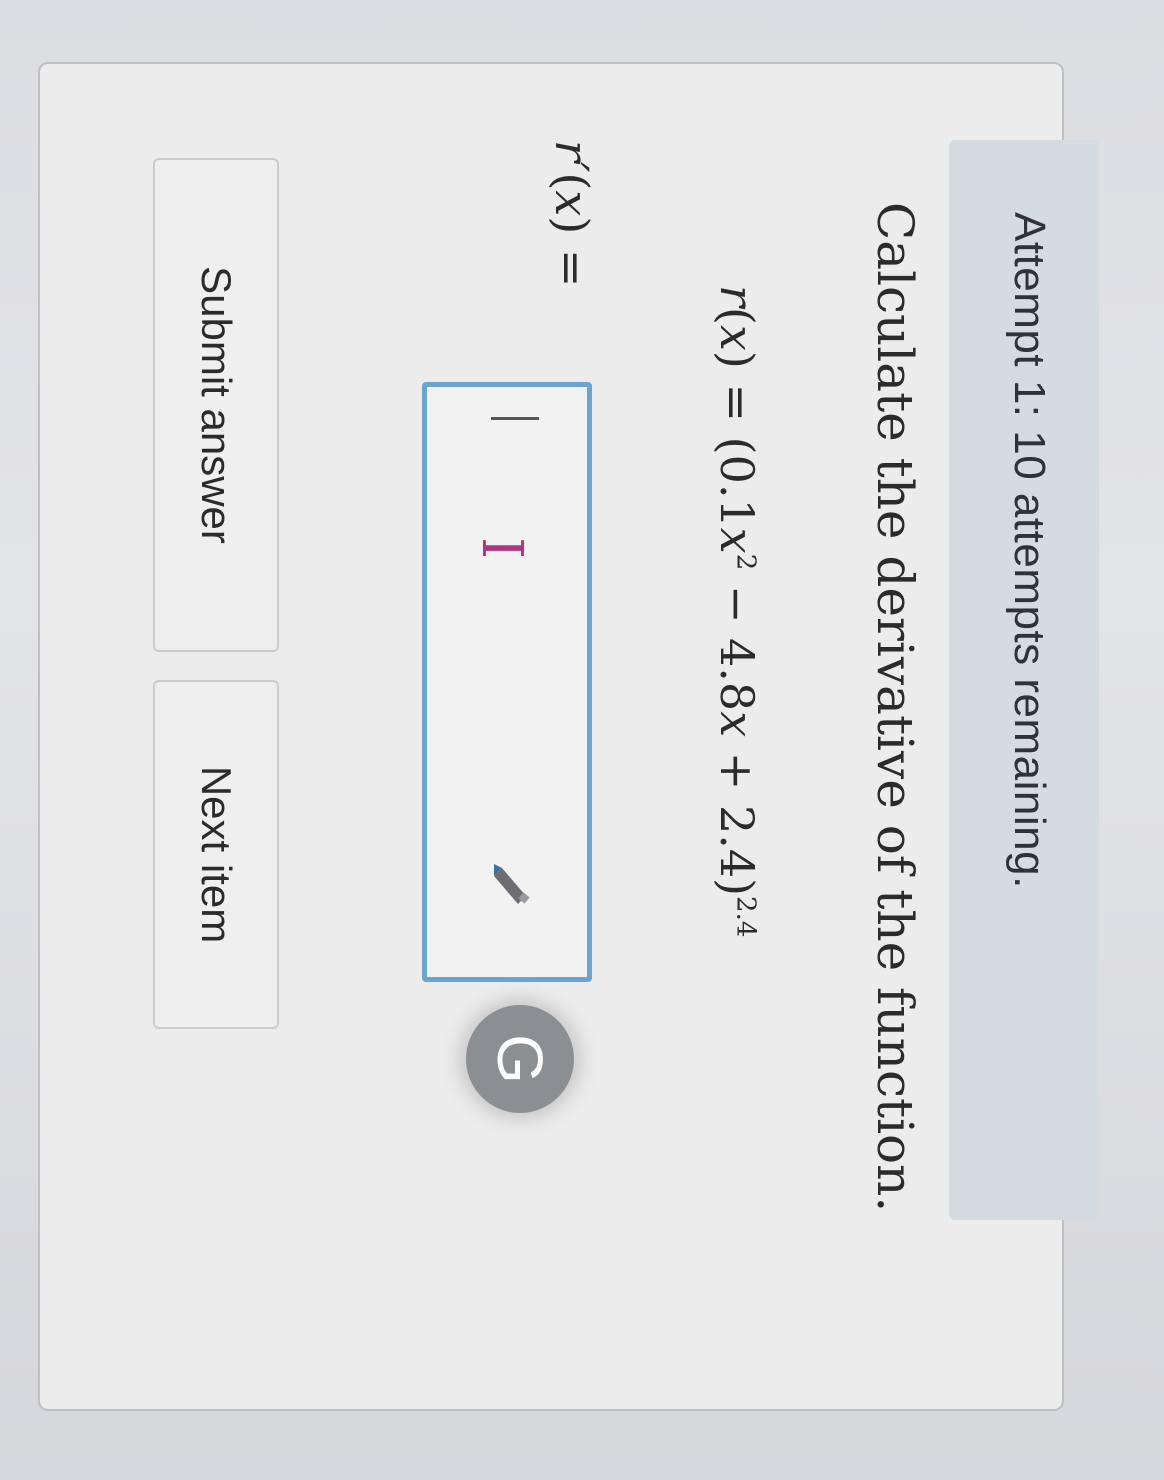 Image resolution: width=1164 pixels, height=1480 pixels. What do you see at coordinates (216, 854) in the screenshot?
I see `next-item-button: Next item` at bounding box center [216, 854].